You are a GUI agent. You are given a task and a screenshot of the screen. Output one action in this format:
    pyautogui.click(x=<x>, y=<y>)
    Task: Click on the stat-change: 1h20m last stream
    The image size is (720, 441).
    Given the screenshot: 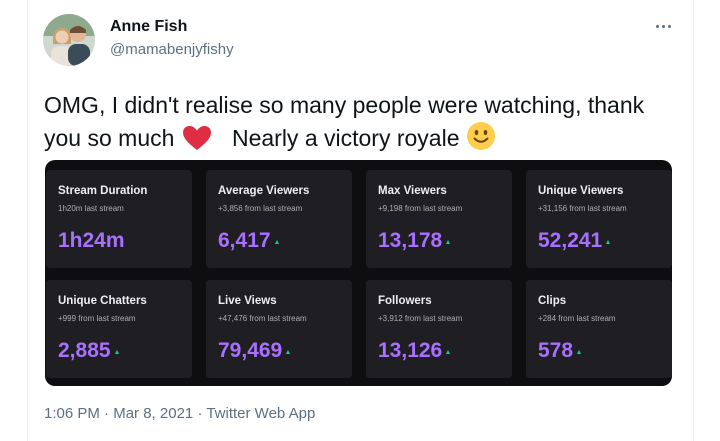 What is the action you would take?
    pyautogui.click(x=91, y=208)
    